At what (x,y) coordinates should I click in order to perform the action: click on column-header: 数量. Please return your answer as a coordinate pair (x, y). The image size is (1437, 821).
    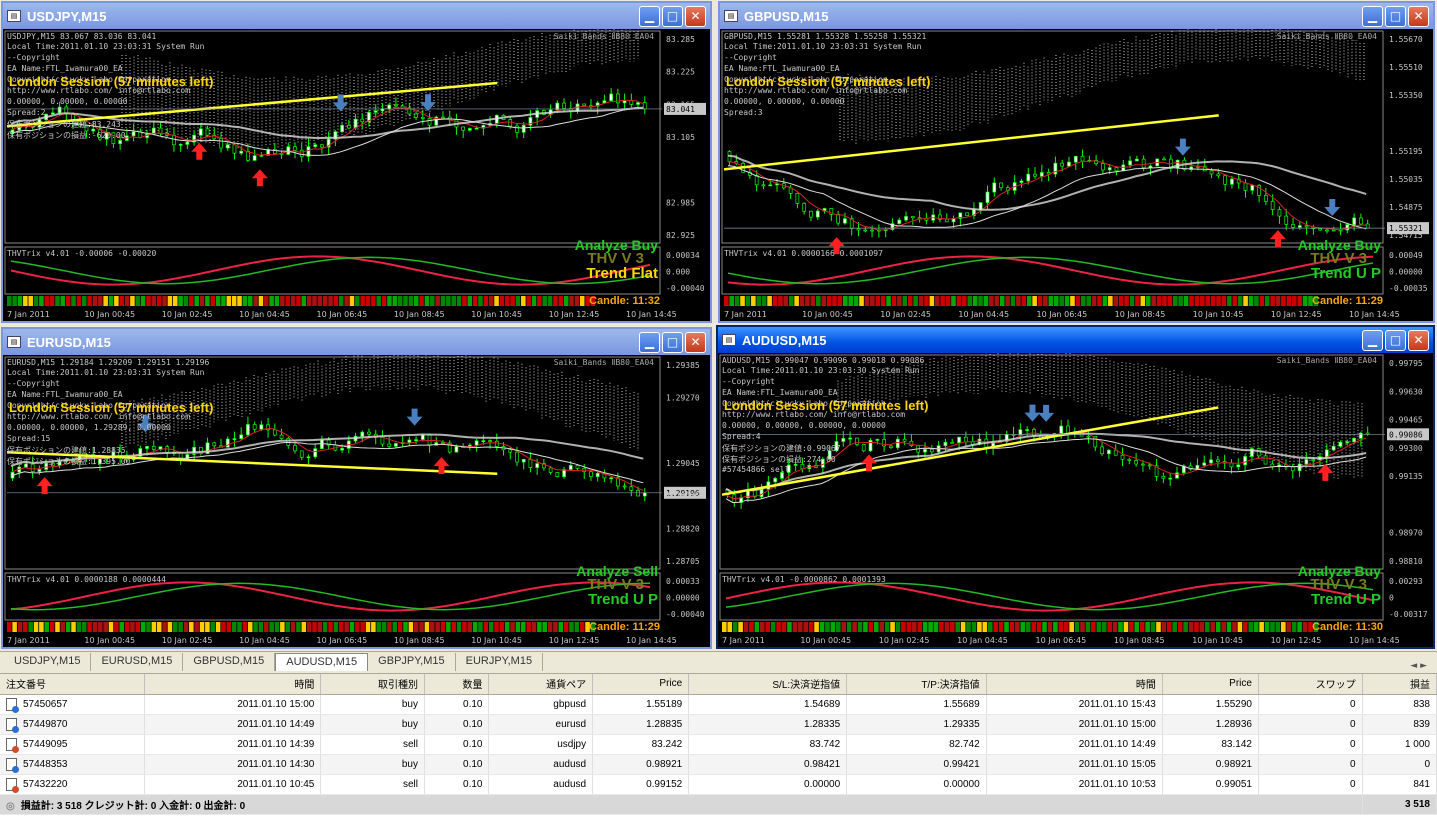
    Looking at the image, I should click on (457, 684).